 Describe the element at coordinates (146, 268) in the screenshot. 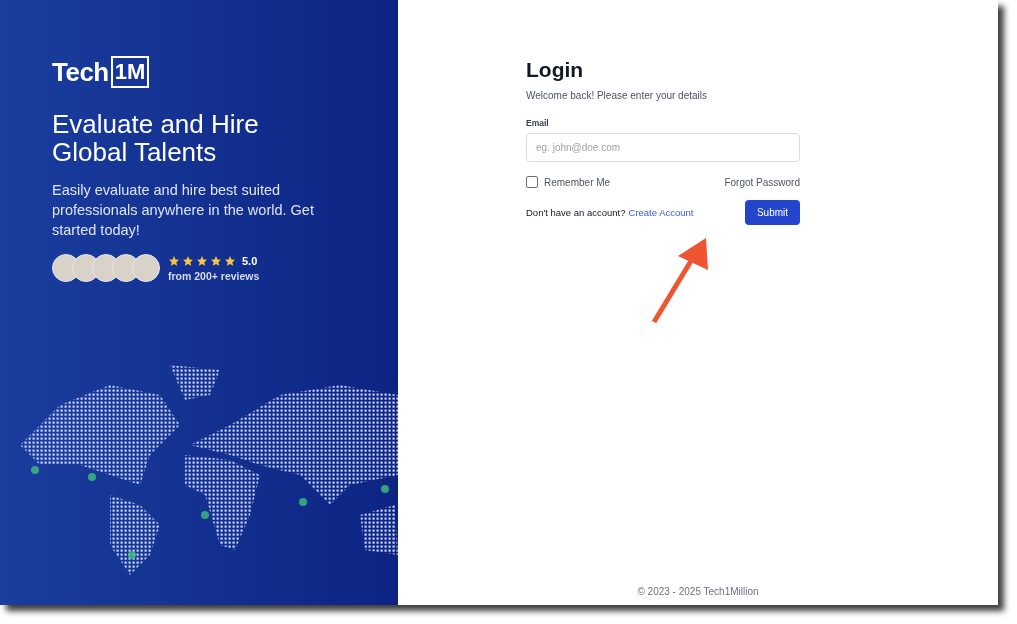

I see `avatar` at that location.